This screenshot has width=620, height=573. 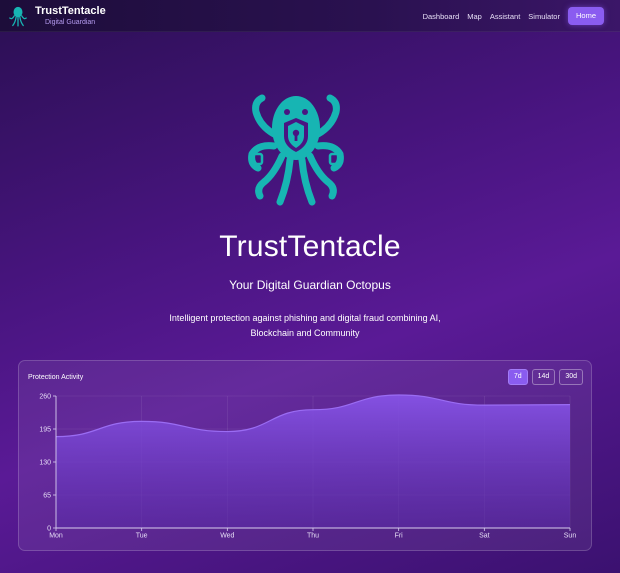 I want to click on x-tick-label-sat: Sat, so click(x=484, y=536).